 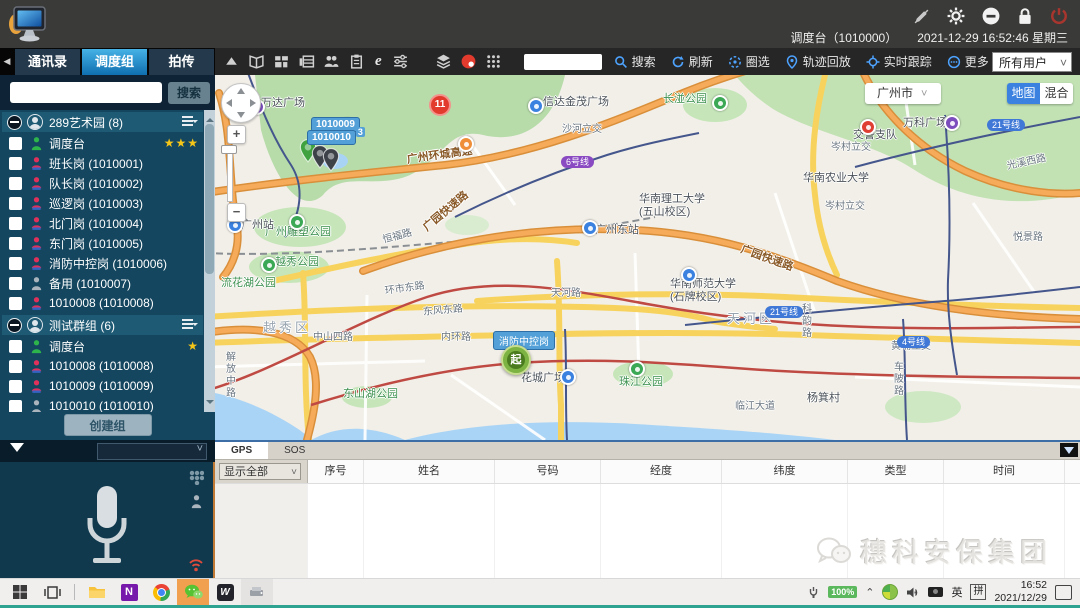 What do you see at coordinates (818, 61) in the screenshot?
I see `map-toolbar-button: 轨迹回放` at bounding box center [818, 61].